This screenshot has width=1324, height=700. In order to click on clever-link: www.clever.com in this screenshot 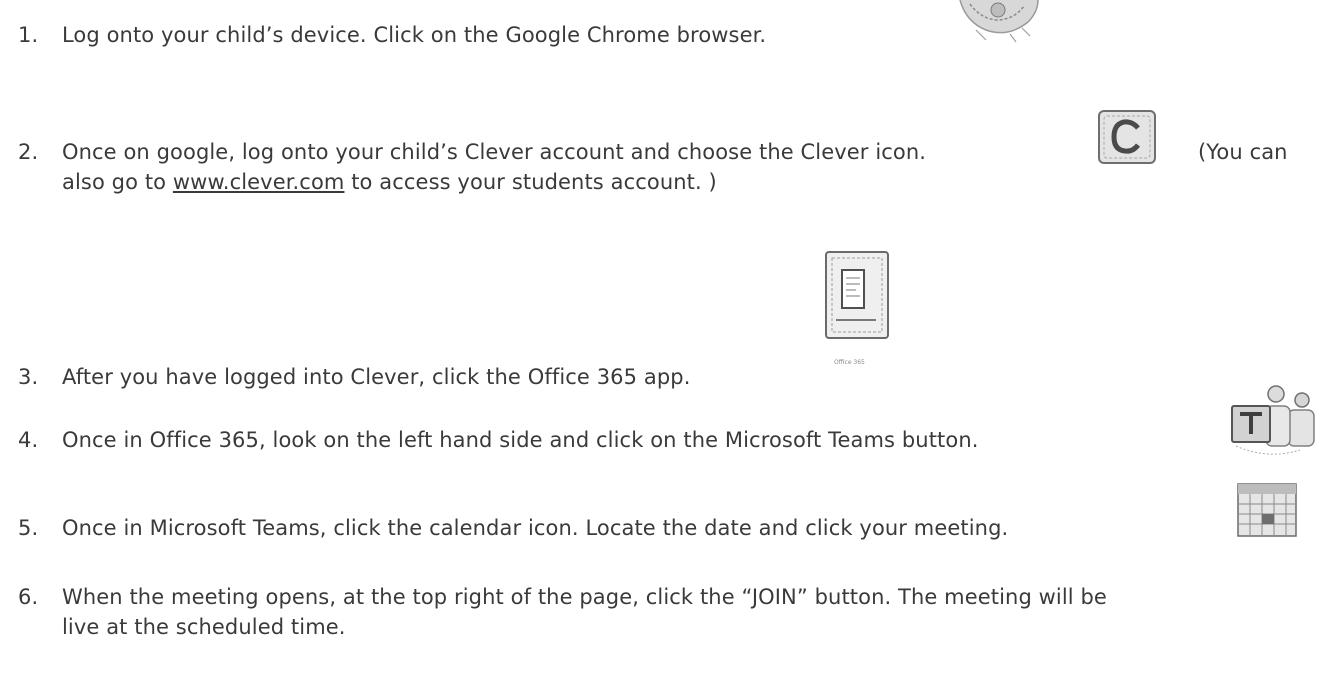, I will do `click(259, 182)`.